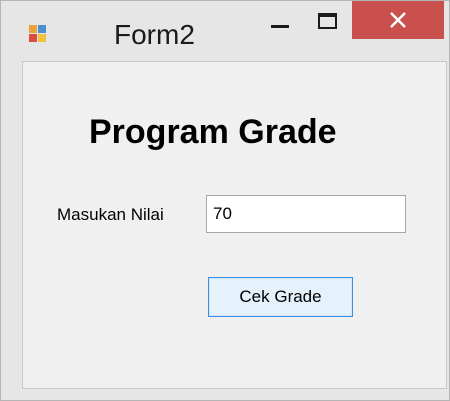  Describe the element at coordinates (110, 214) in the screenshot. I see `nilai-label: Masukan Nilai` at that location.